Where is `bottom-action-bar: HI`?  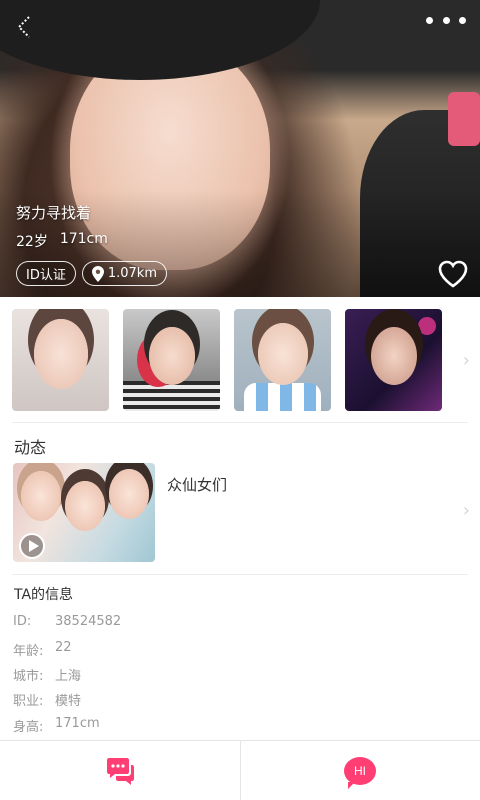 bottom-action-bar: HI is located at coordinates (240, 770).